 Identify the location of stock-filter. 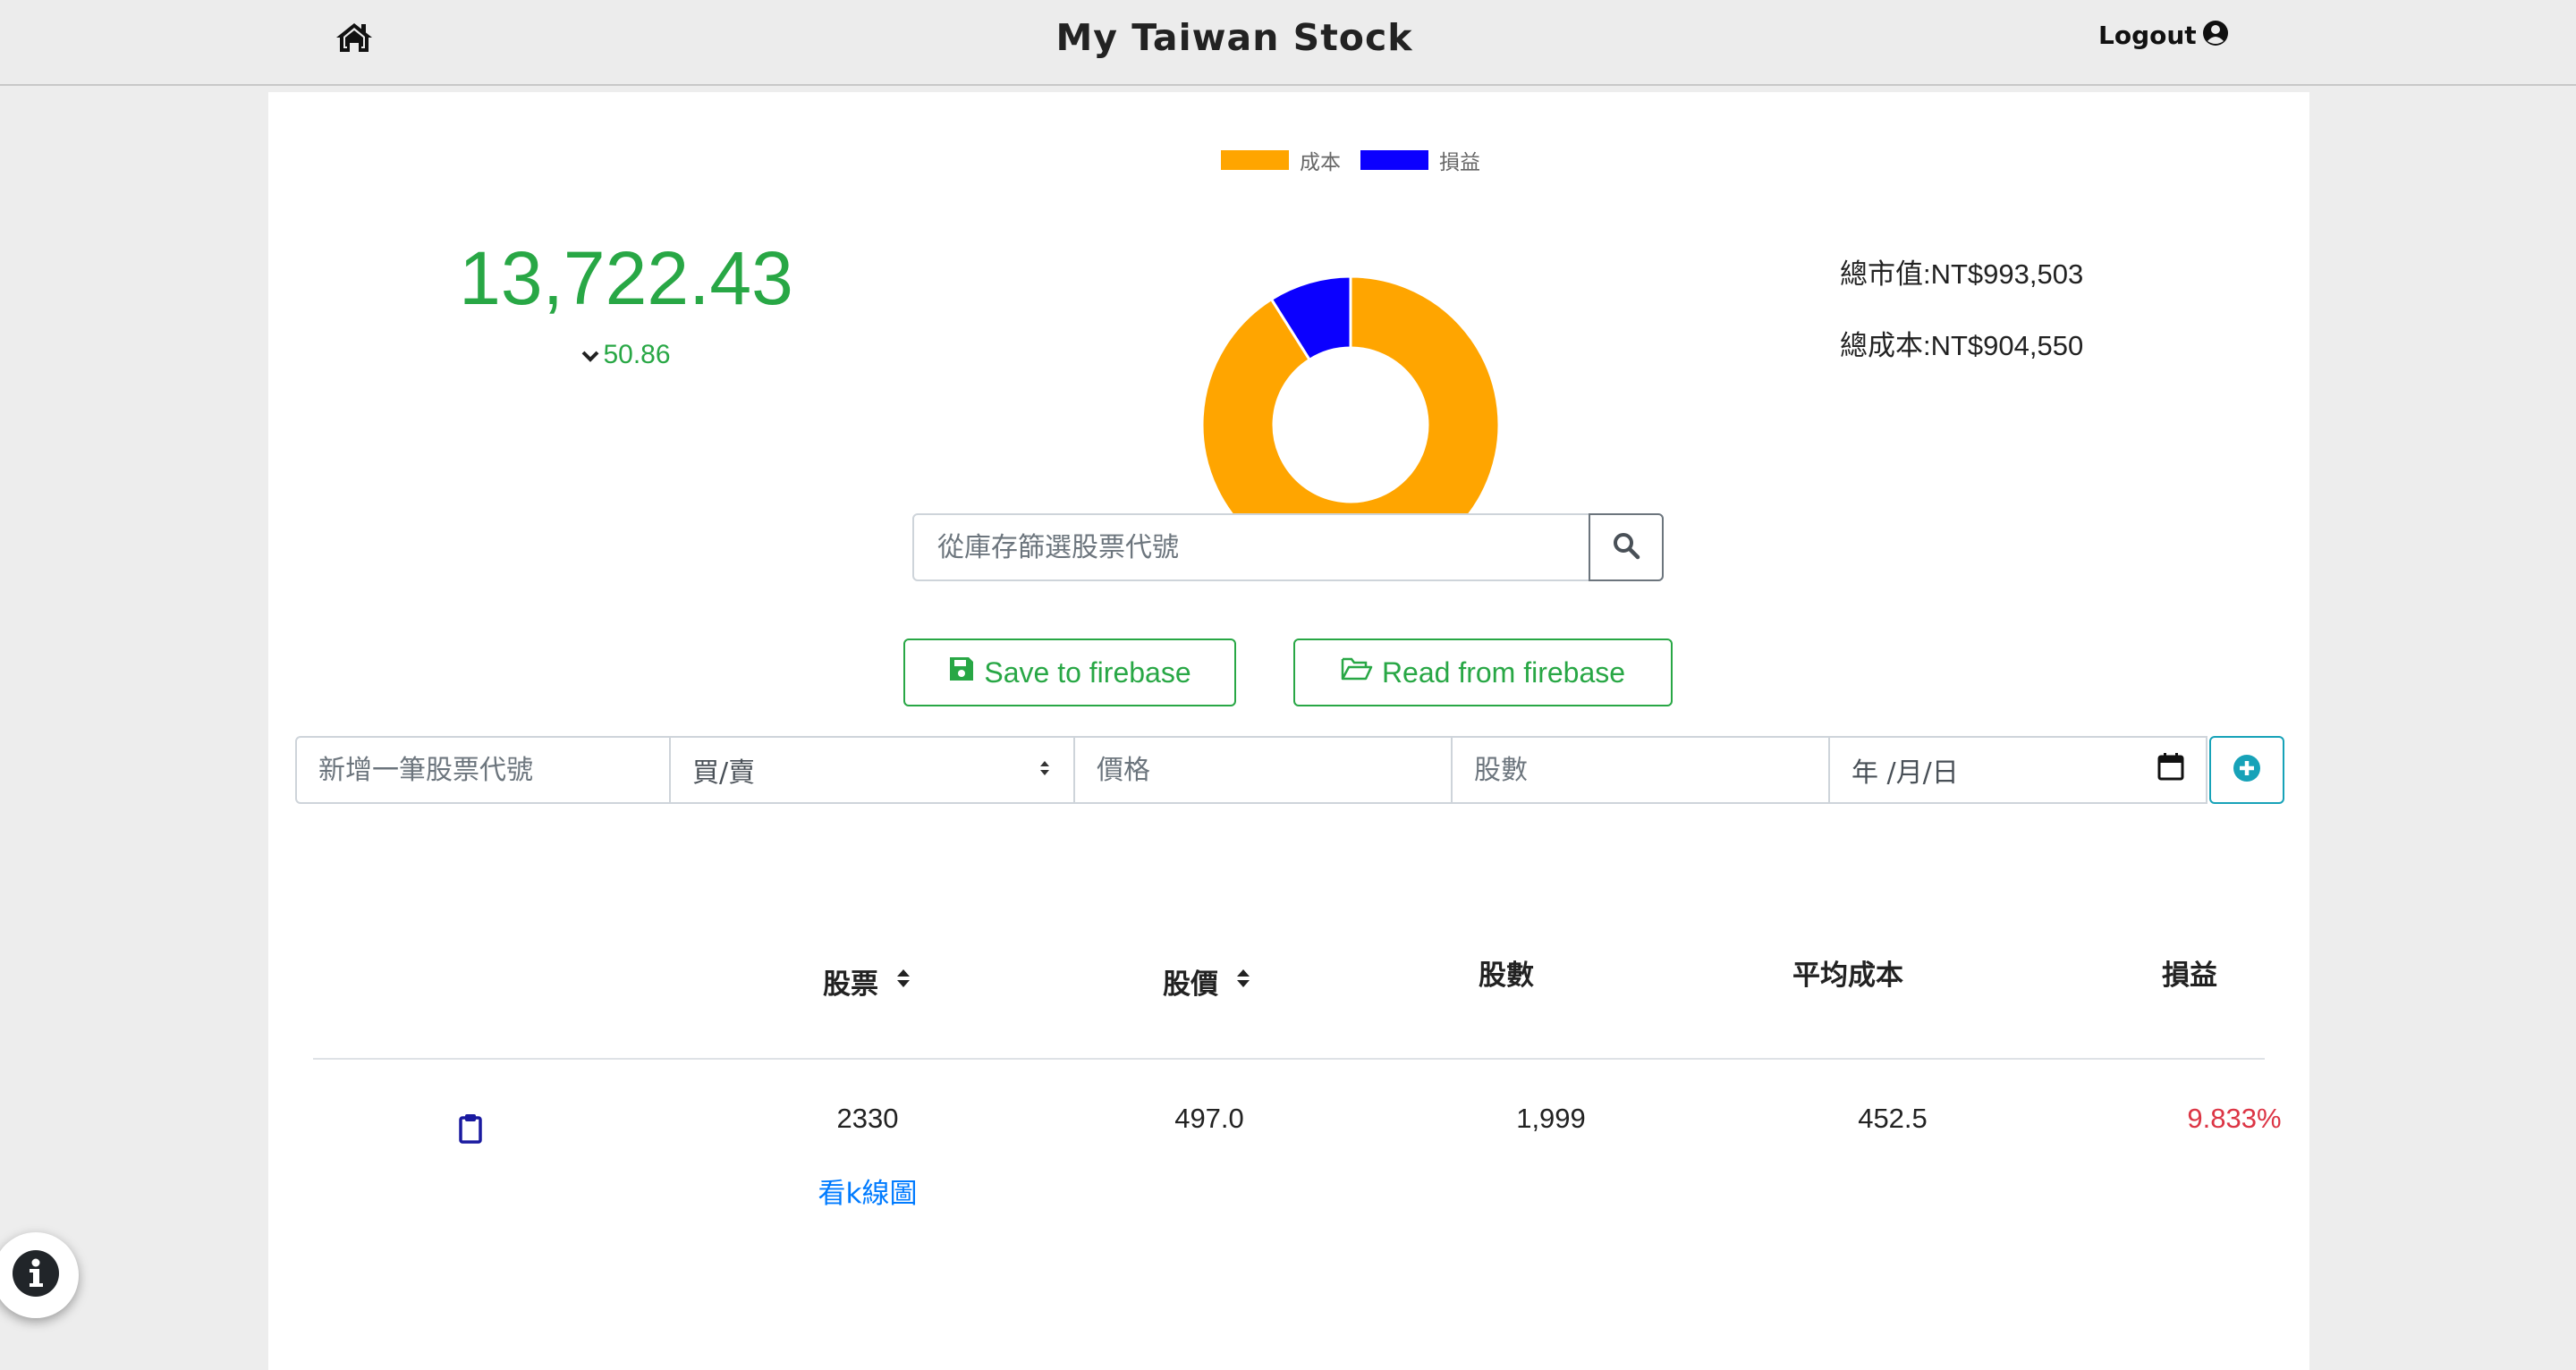
(1288, 547).